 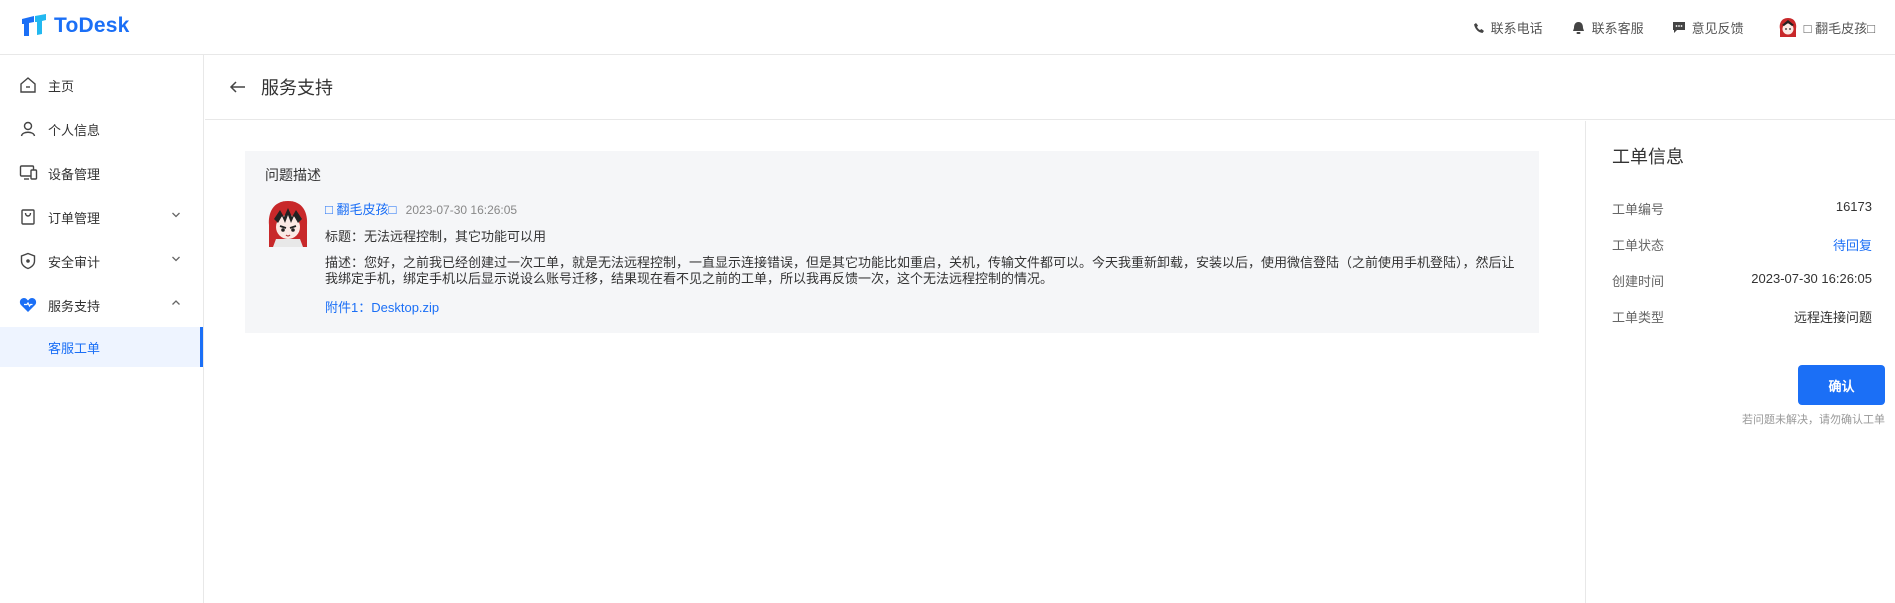 What do you see at coordinates (74, 130) in the screenshot?
I see `sidebar-item-label: 个人信息` at bounding box center [74, 130].